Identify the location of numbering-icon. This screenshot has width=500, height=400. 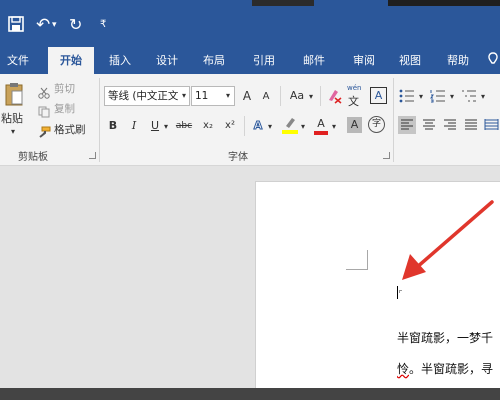
(438, 95).